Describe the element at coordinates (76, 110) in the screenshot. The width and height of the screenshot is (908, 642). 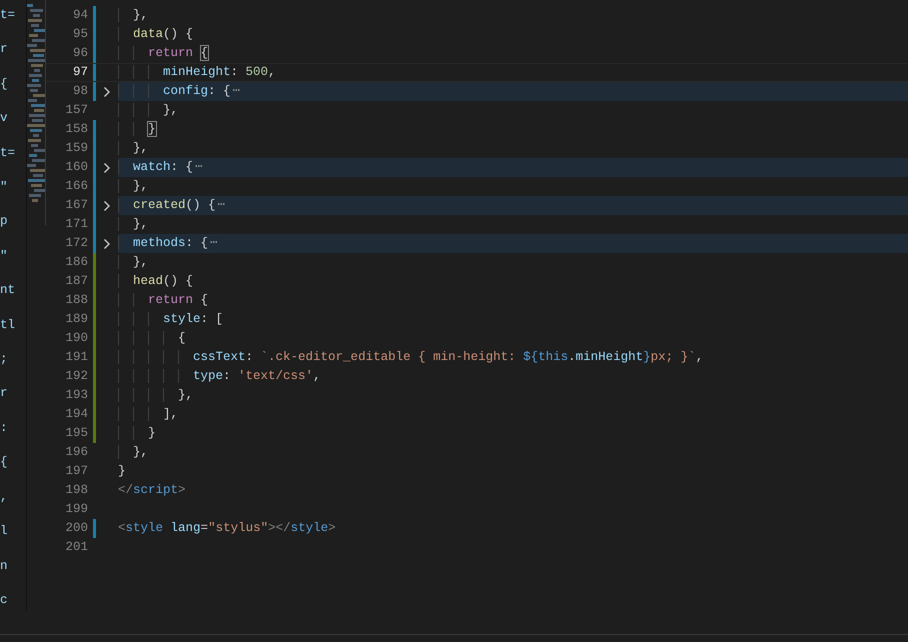
I see `line-number: 157` at that location.